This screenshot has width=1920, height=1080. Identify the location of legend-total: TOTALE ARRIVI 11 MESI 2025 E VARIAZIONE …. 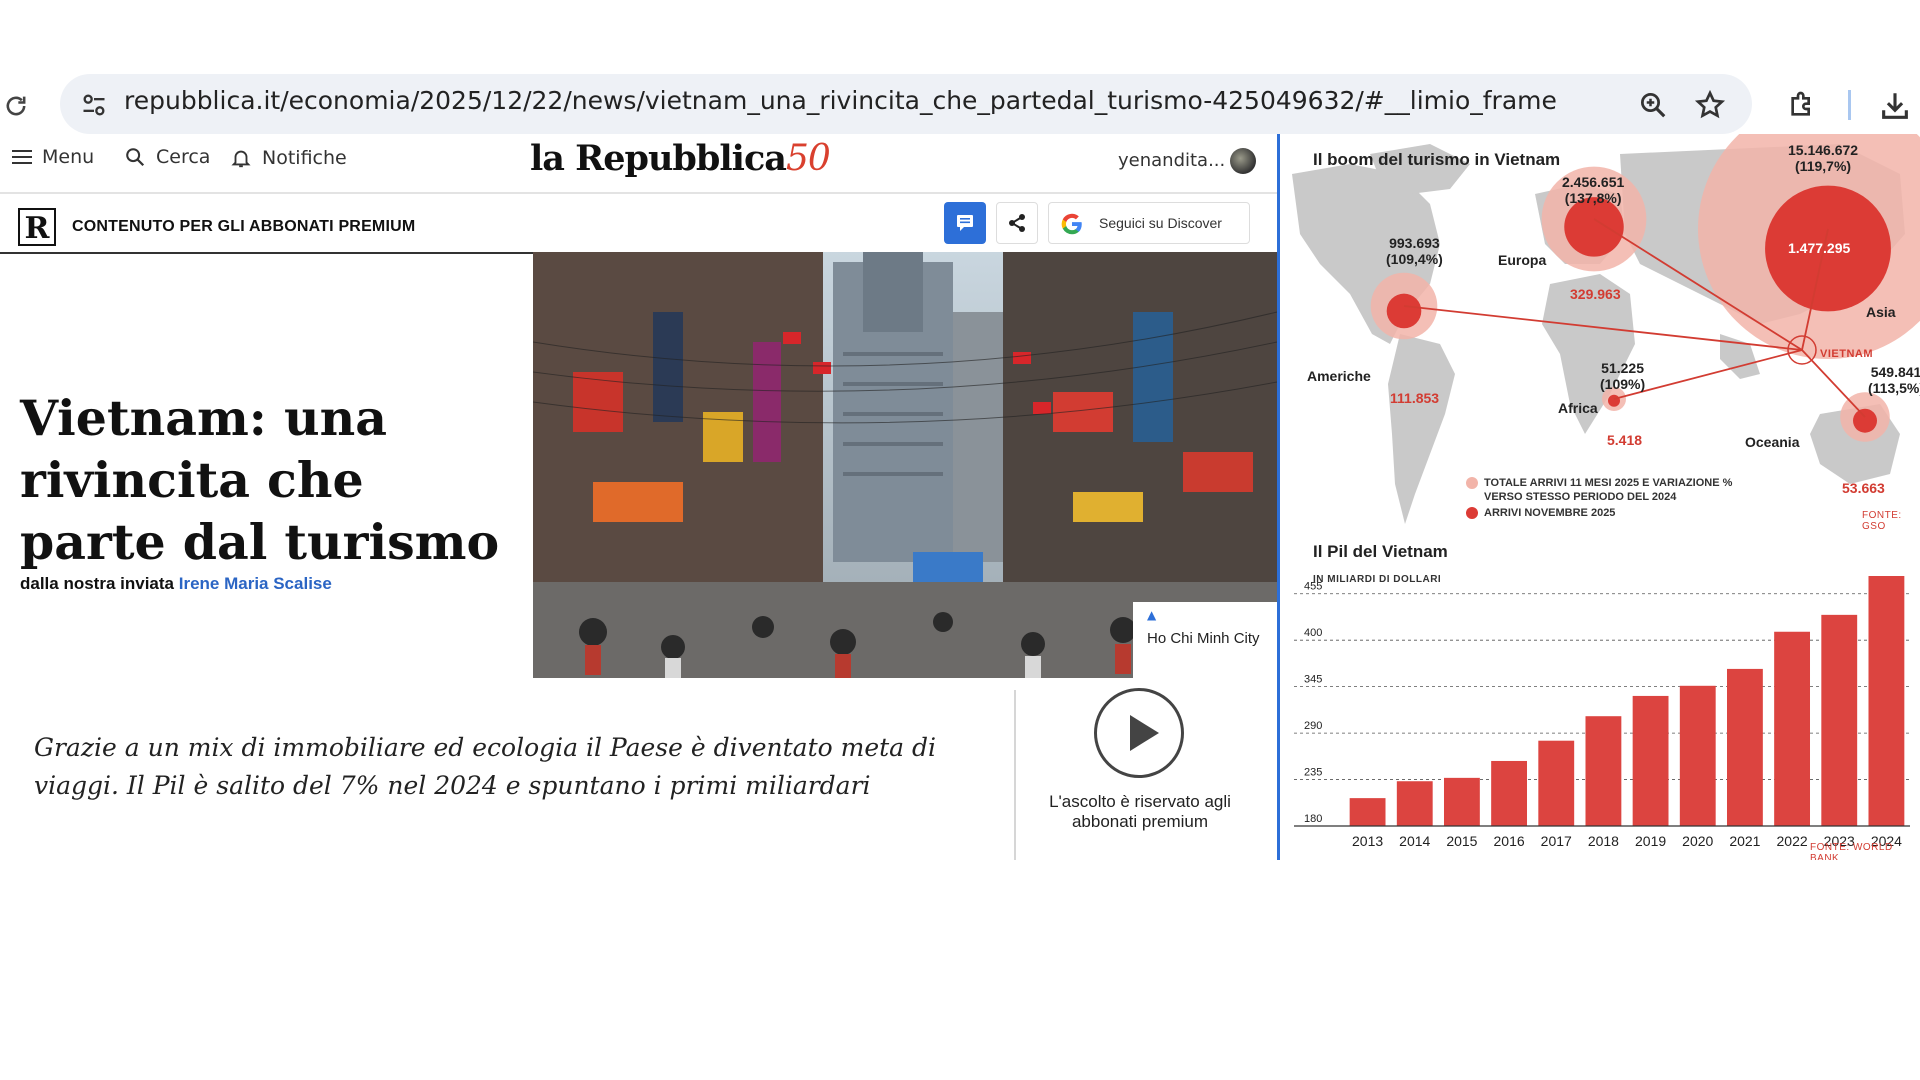
(1599, 483).